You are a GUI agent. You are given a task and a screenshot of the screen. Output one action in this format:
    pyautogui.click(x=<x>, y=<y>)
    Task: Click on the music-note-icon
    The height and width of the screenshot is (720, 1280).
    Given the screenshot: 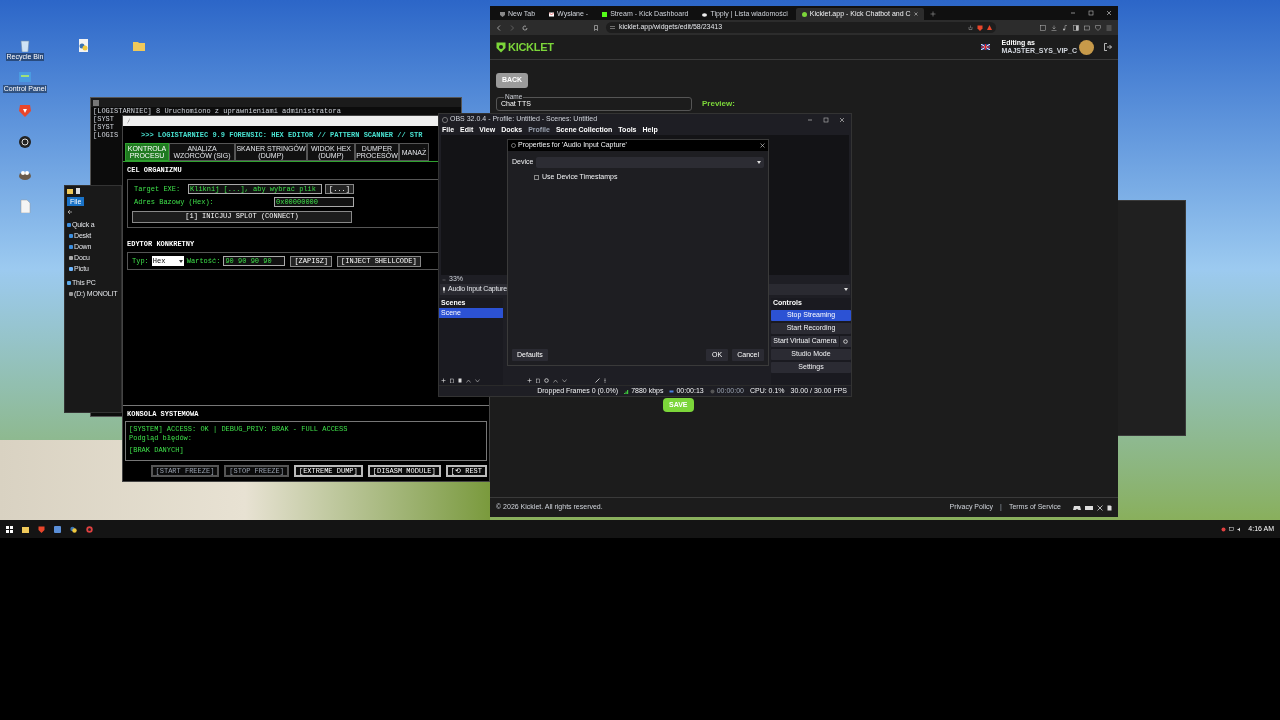 What is the action you would take?
    pyautogui.click(x=1065, y=27)
    